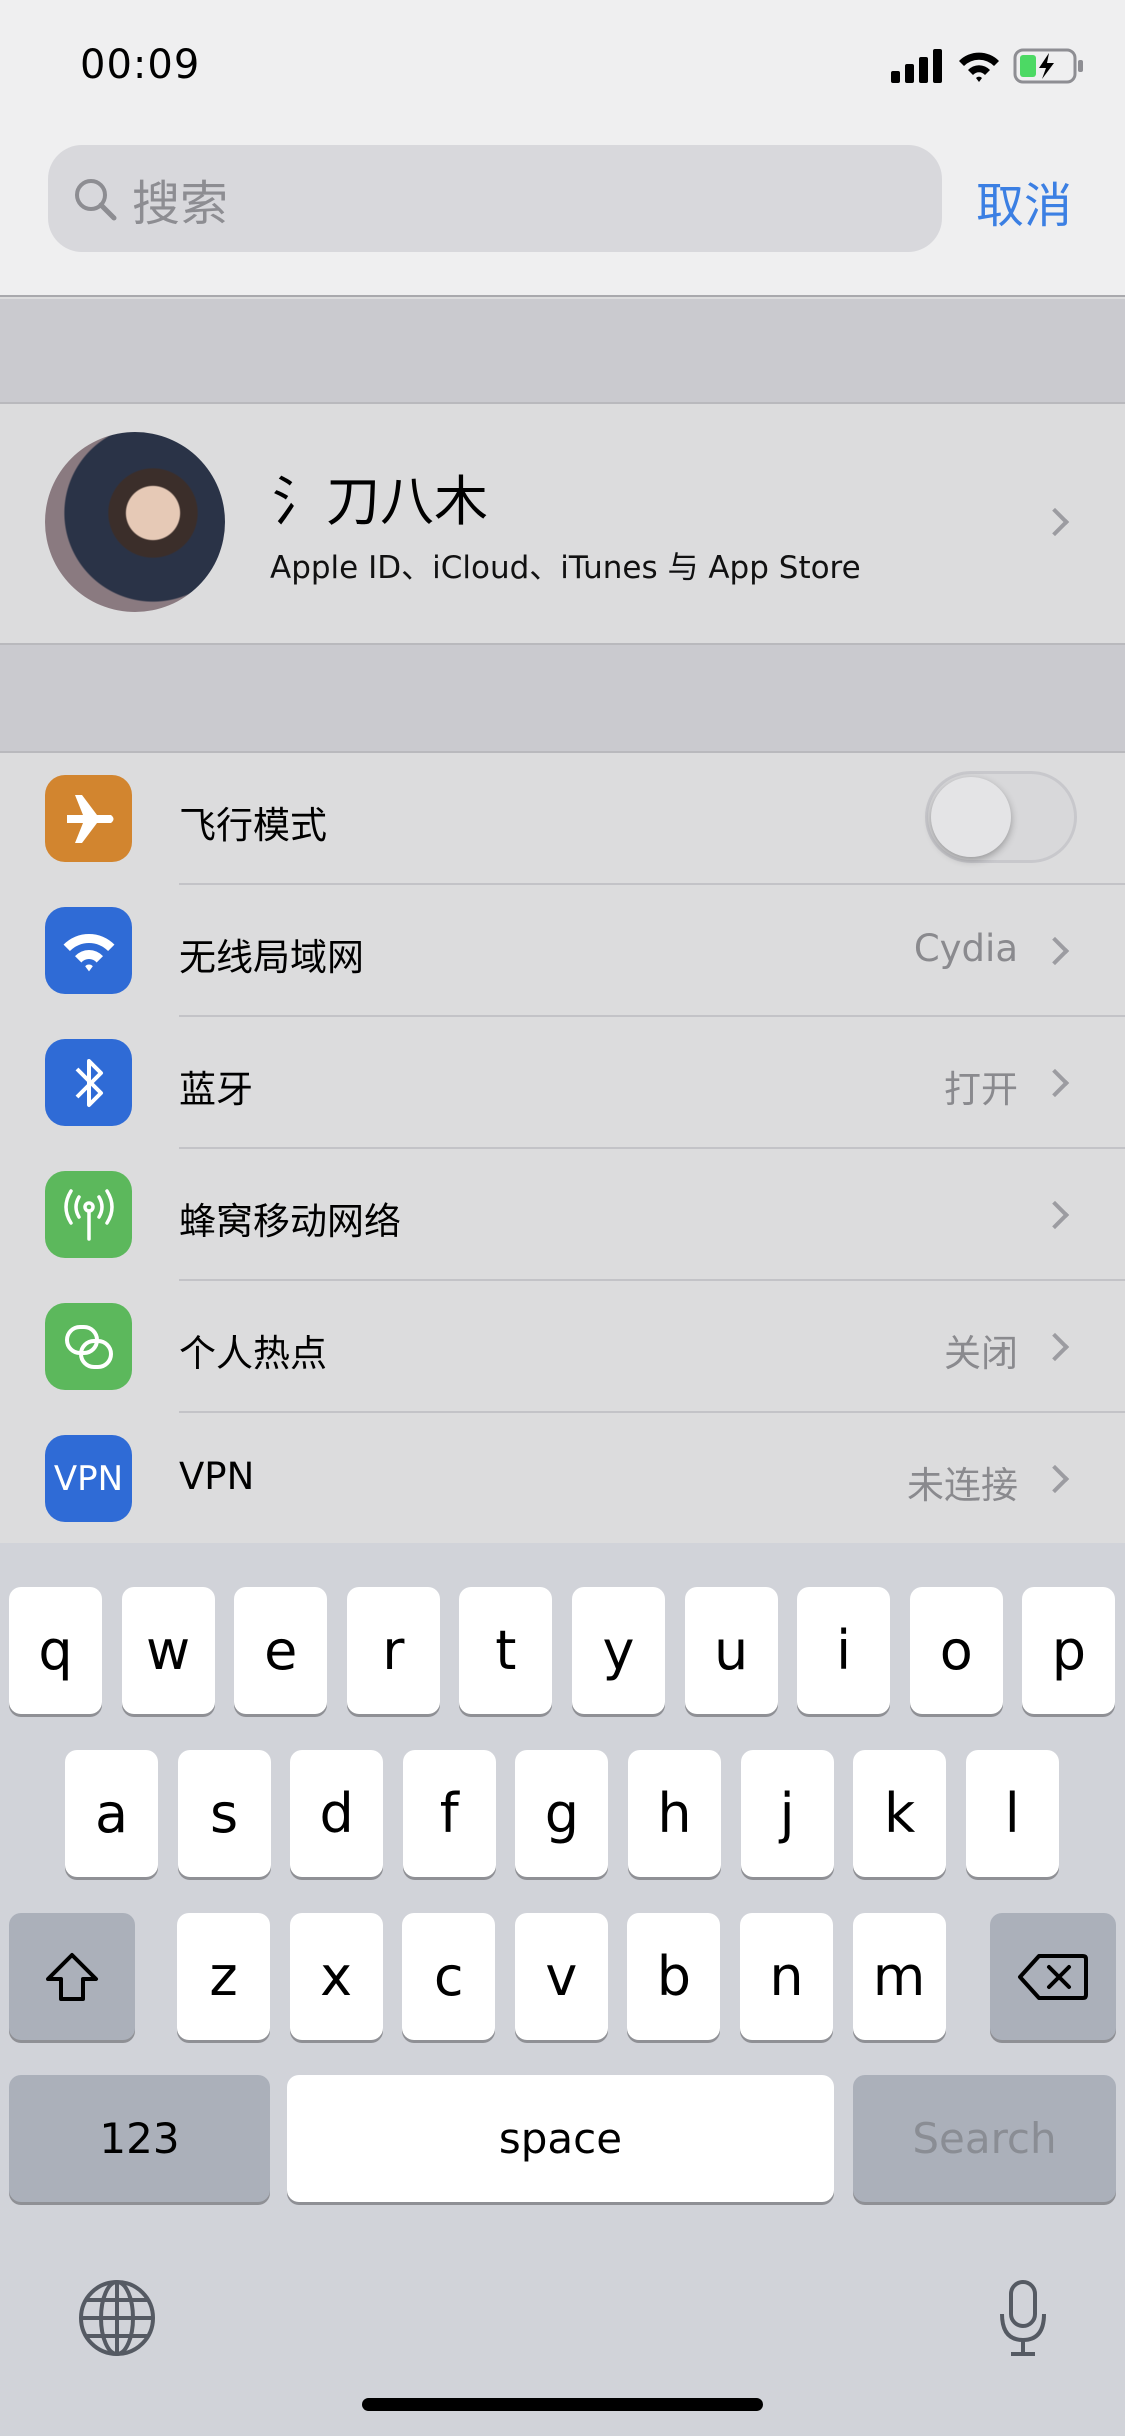  What do you see at coordinates (168, 1650) in the screenshot?
I see `key-w: w` at bounding box center [168, 1650].